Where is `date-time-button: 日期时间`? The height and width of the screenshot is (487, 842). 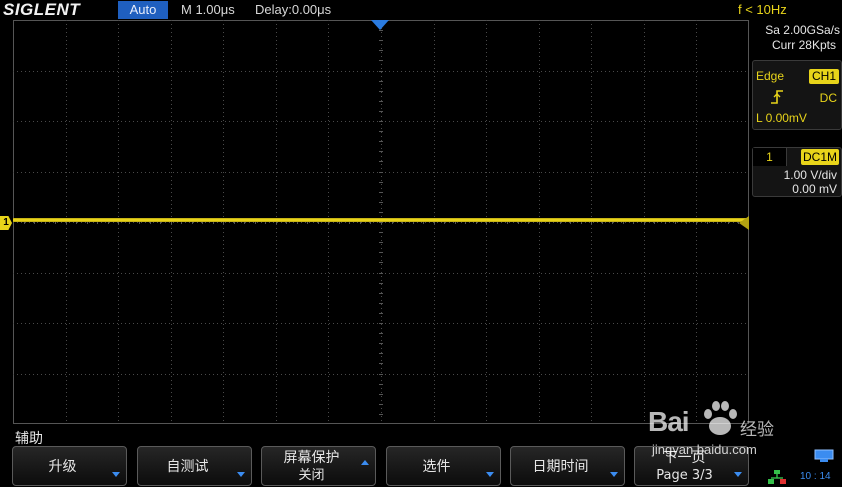
date-time-button: 日期时间 is located at coordinates (567, 466).